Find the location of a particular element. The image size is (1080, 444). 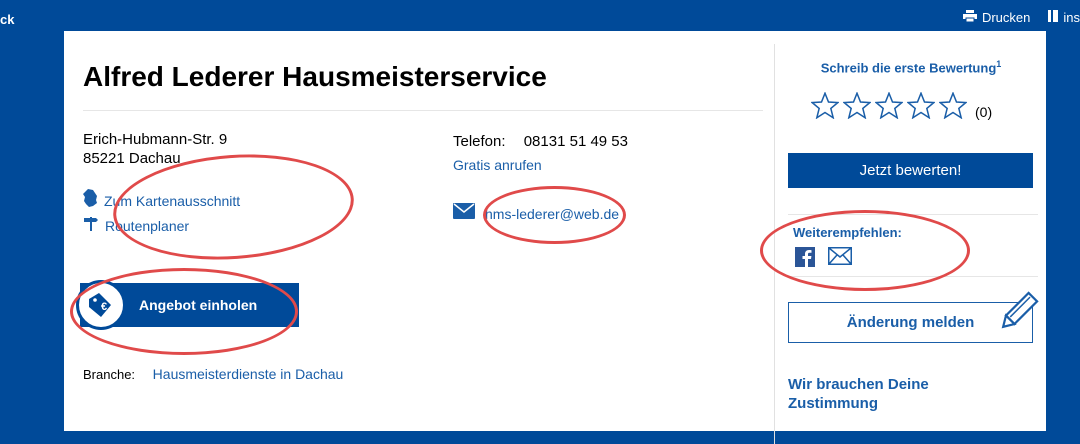

route-link: Routenplaner is located at coordinates (136, 225).